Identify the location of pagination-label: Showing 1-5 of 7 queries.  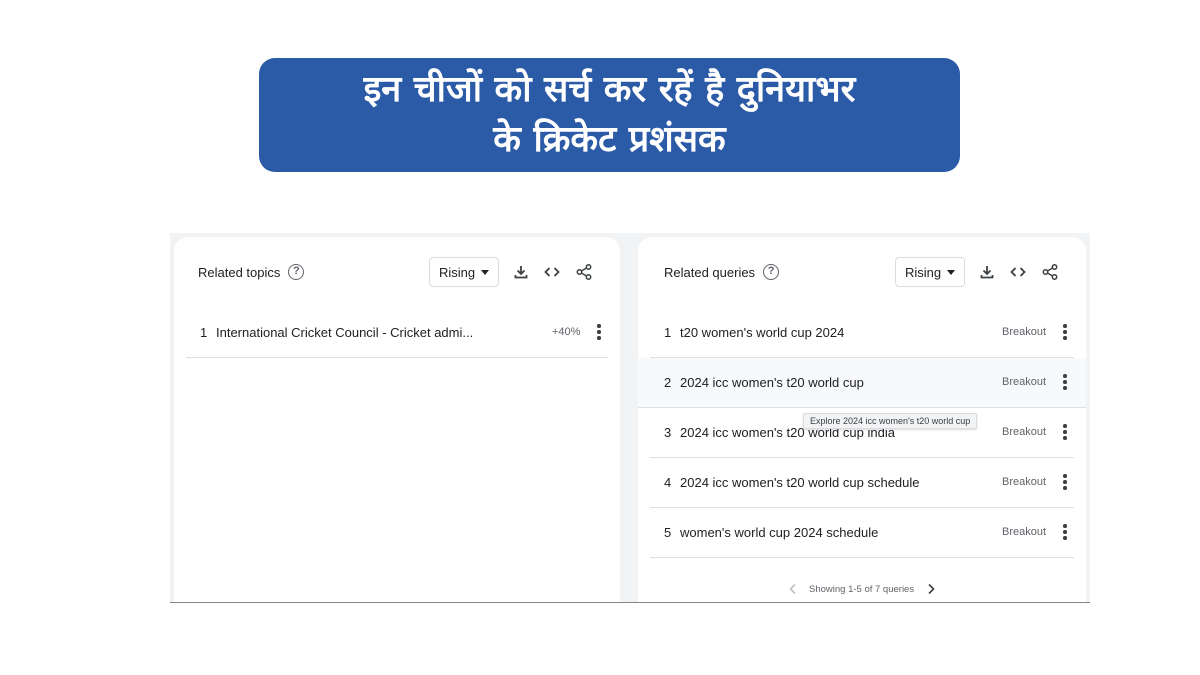
(862, 589).